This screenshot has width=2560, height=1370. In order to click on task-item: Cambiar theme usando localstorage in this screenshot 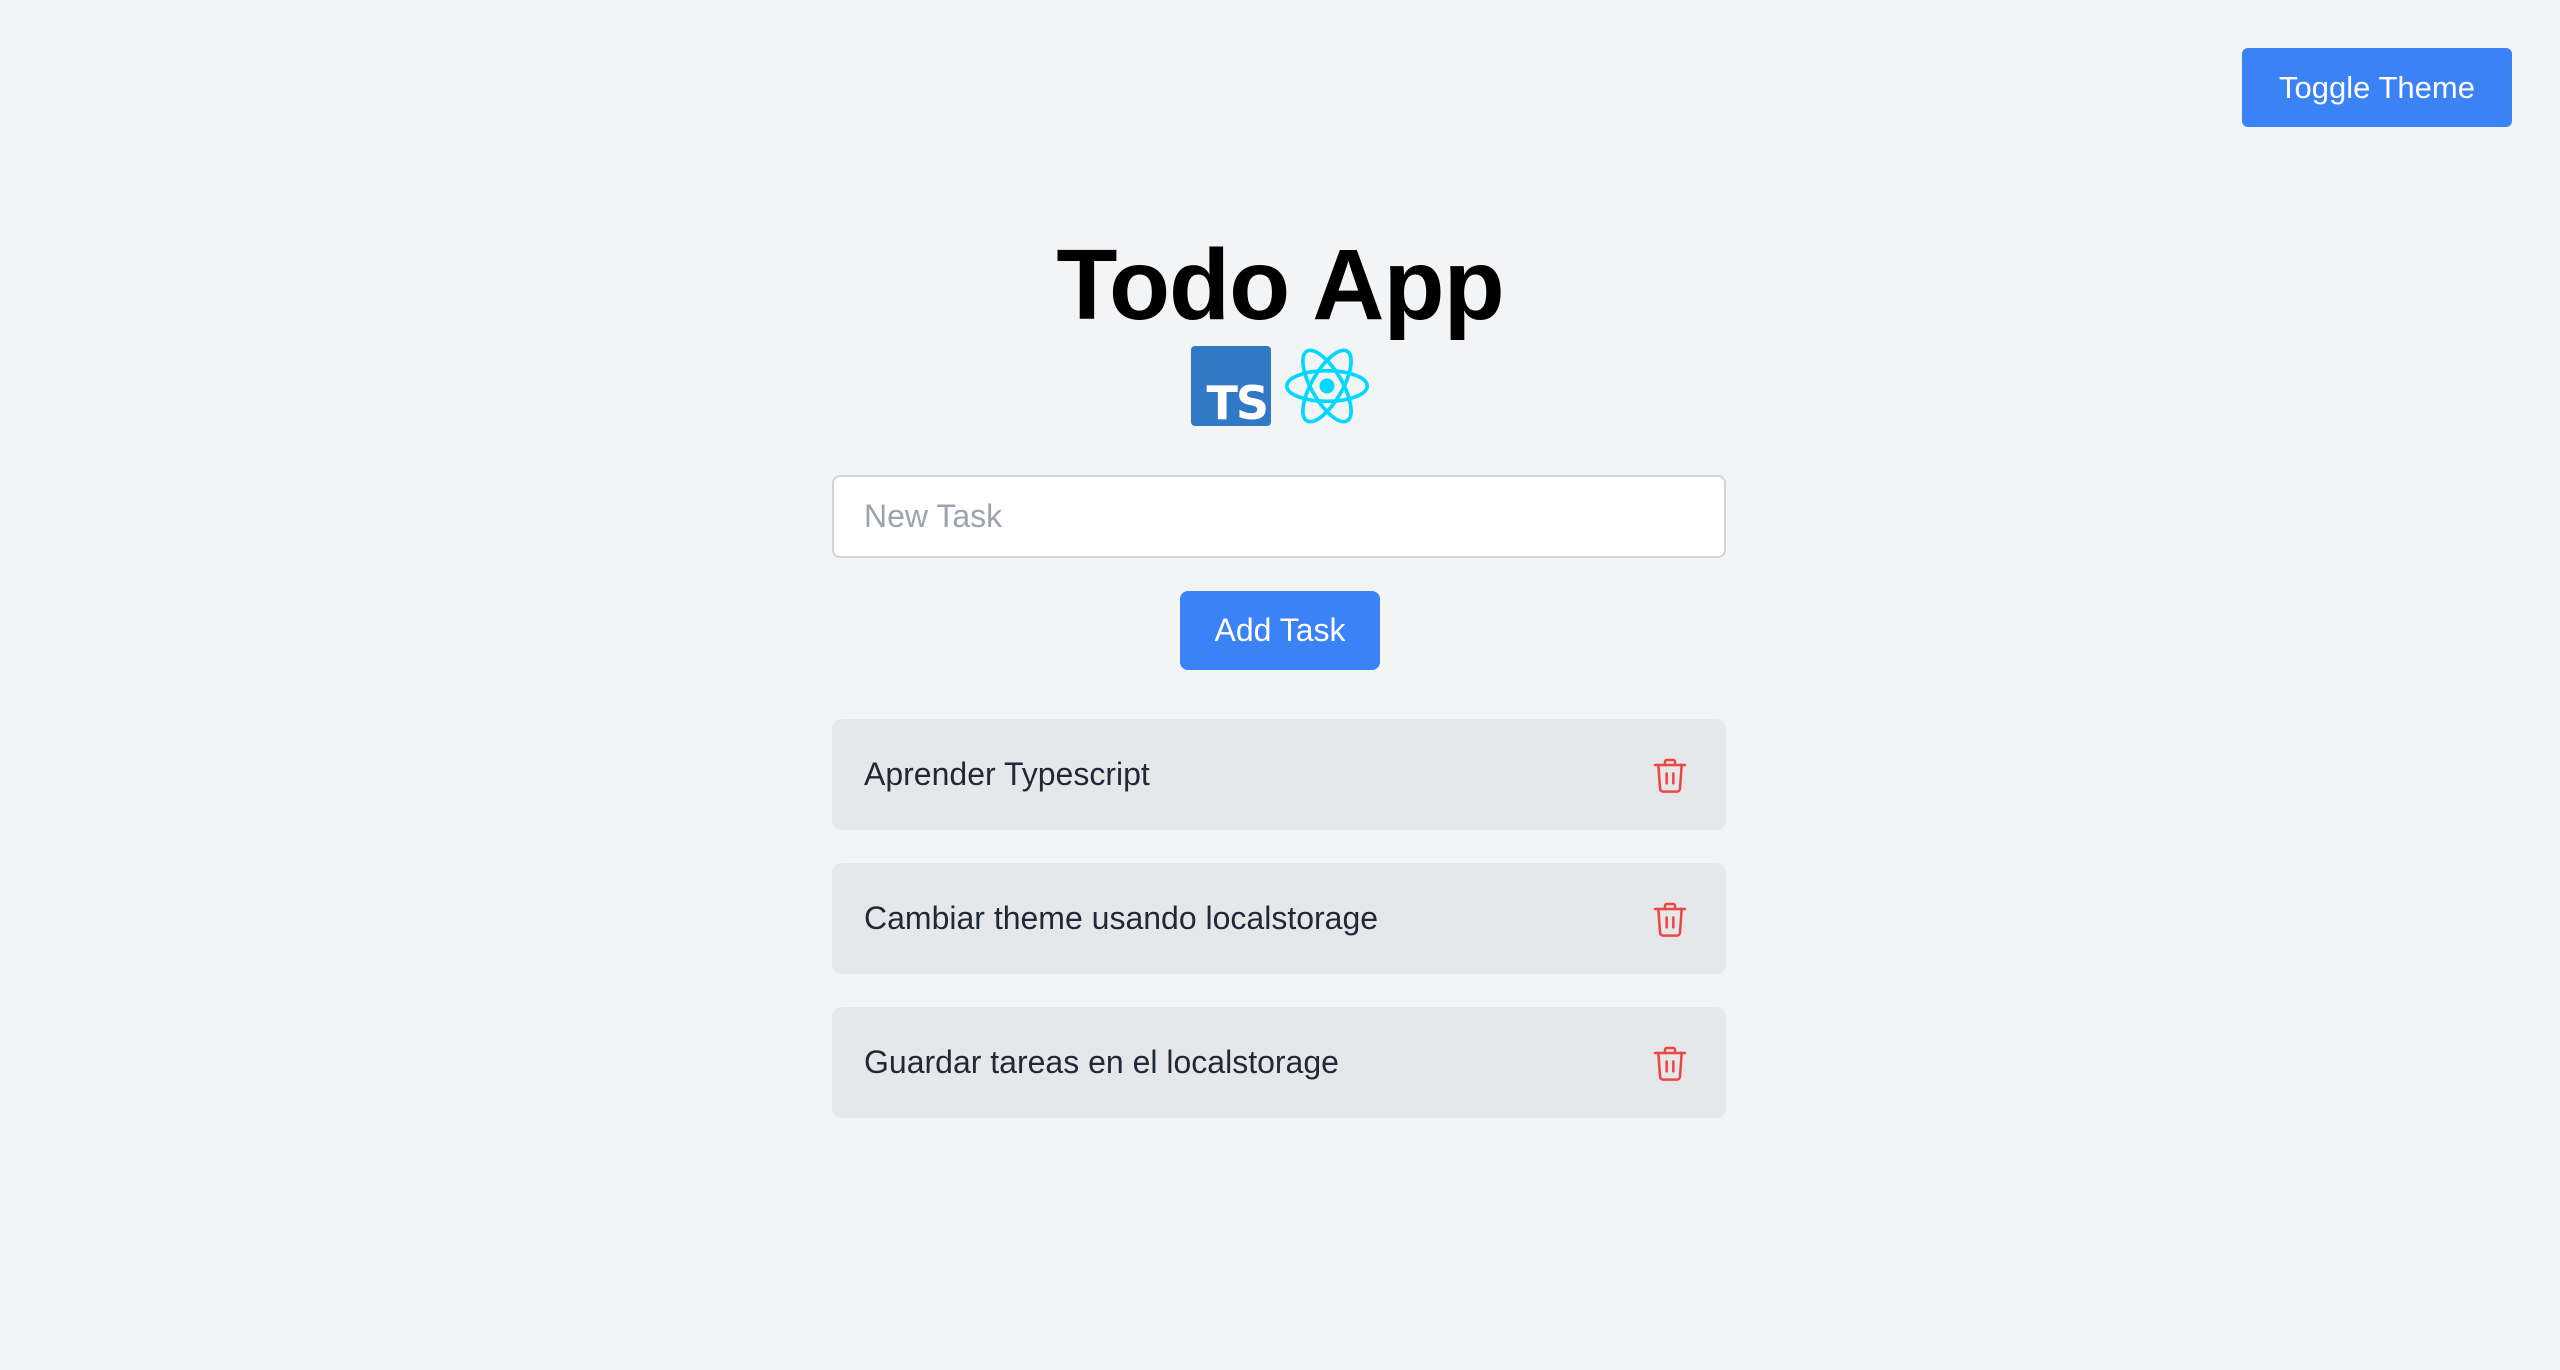, I will do `click(1279, 918)`.